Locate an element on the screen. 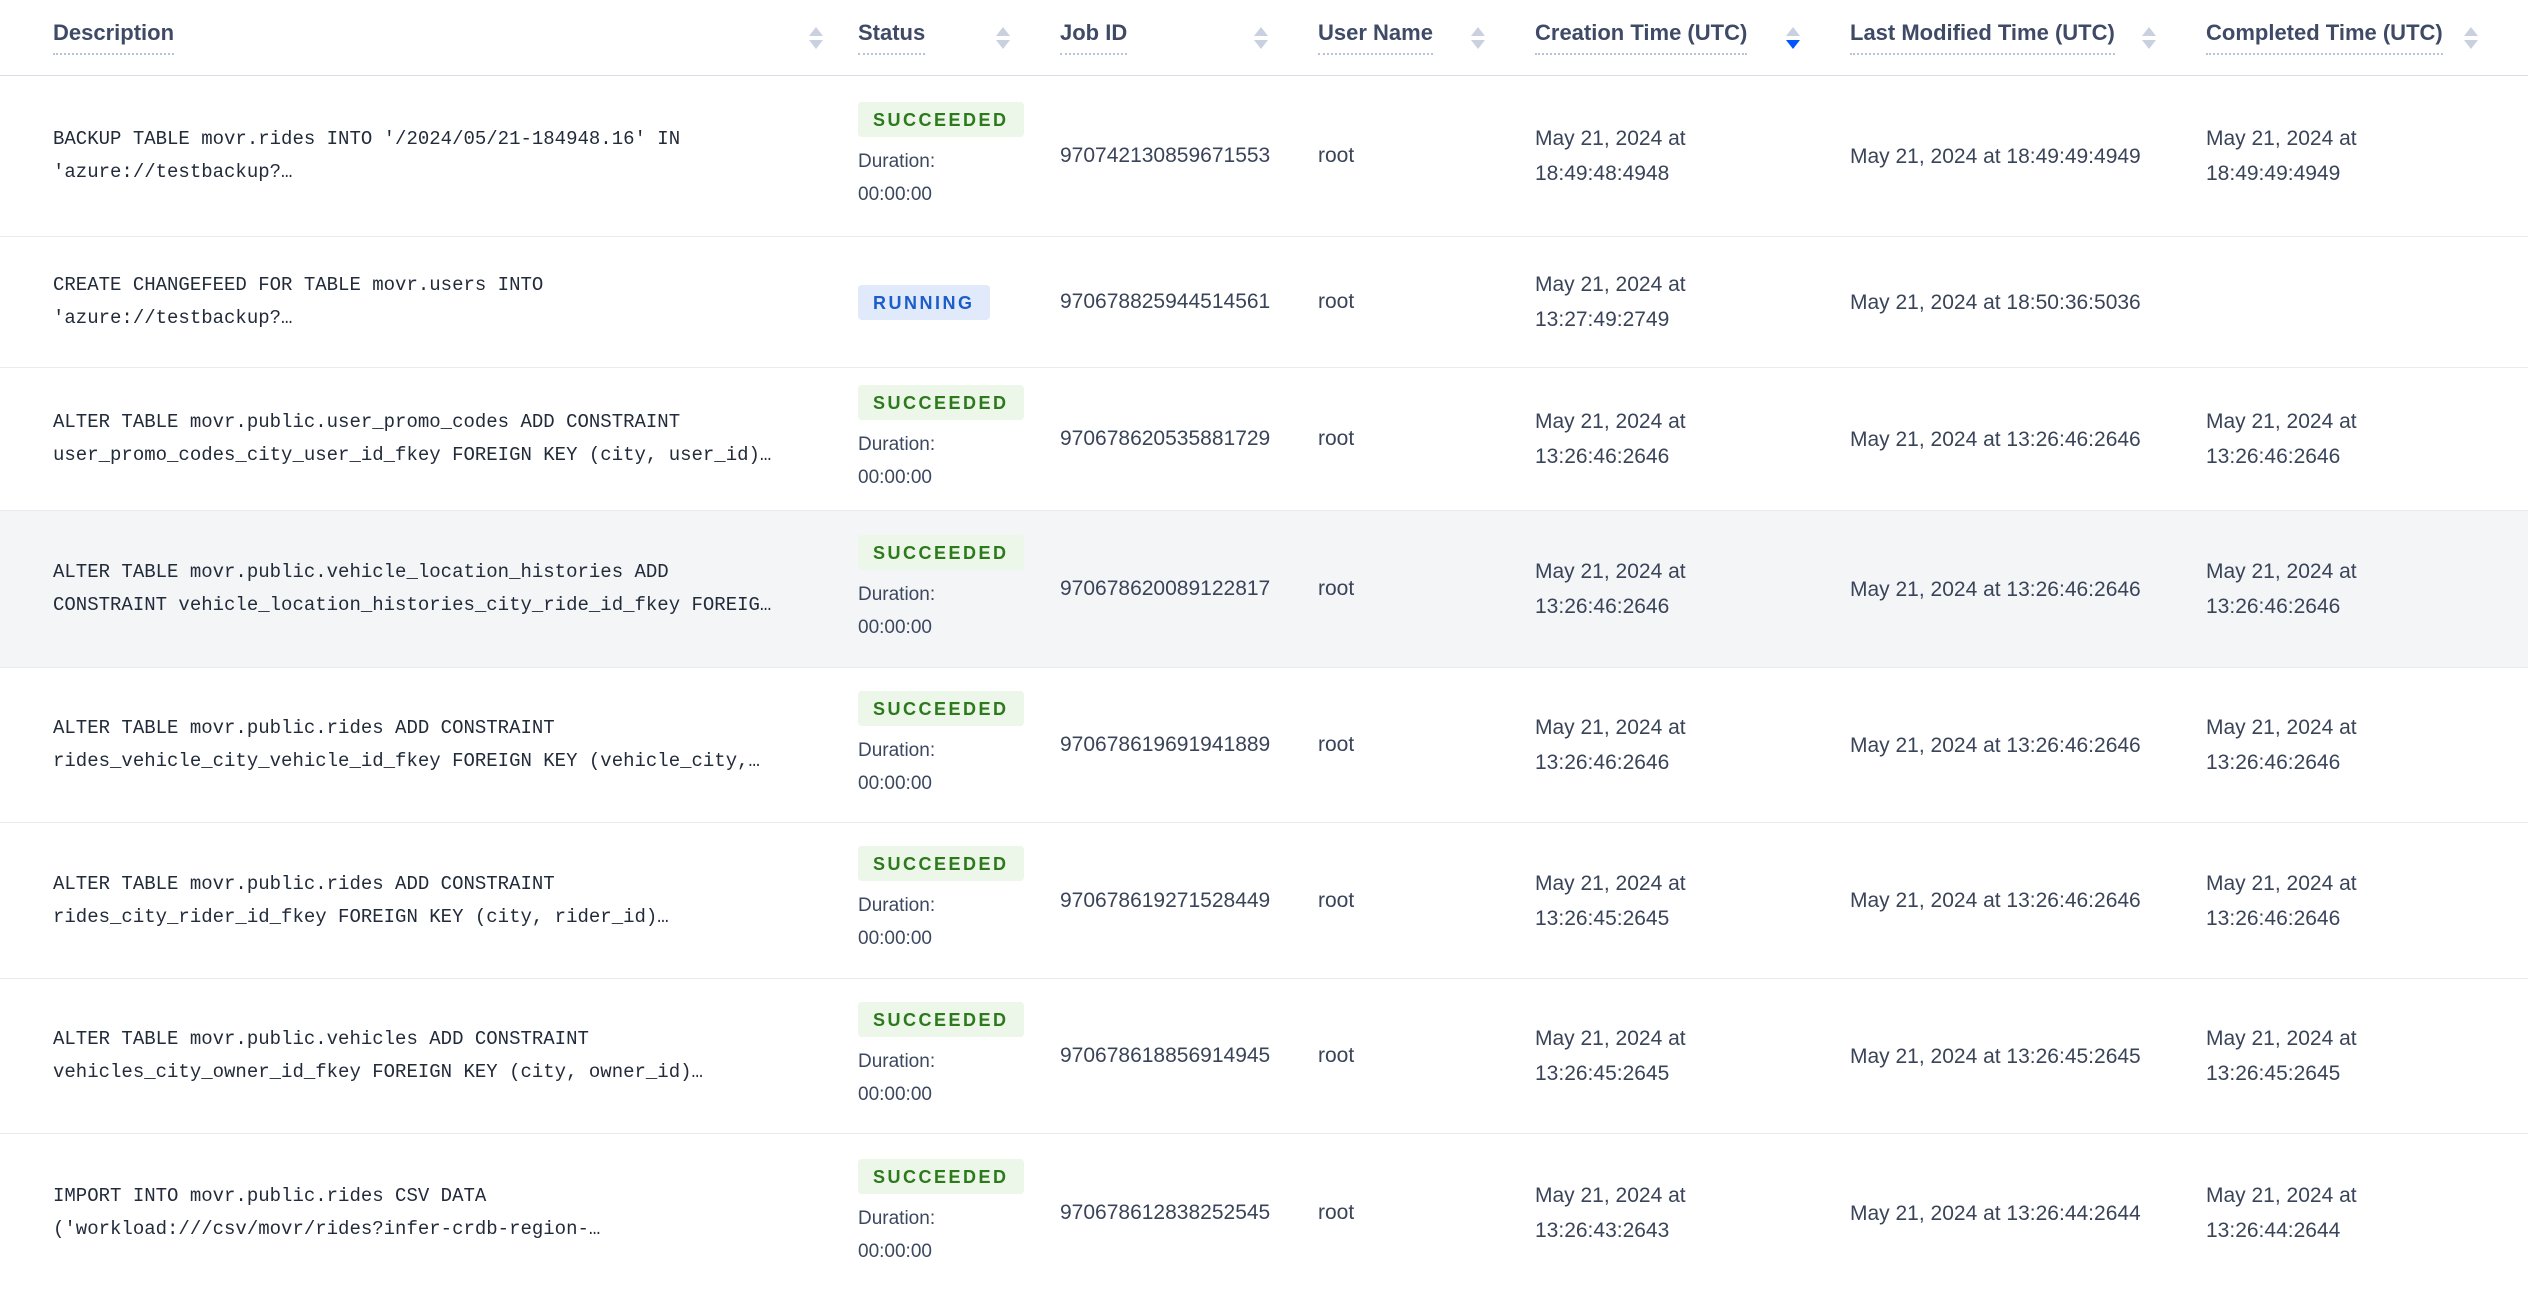  column-header-status: Status is located at coordinates (959, 37).